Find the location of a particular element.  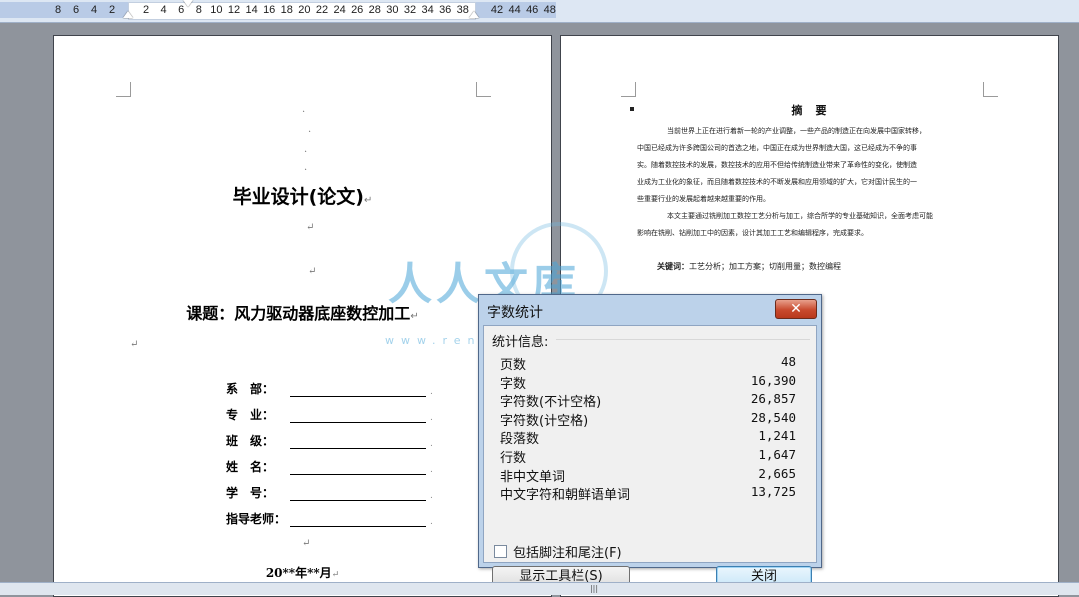

ruler-number: 32 is located at coordinates (410, 10).